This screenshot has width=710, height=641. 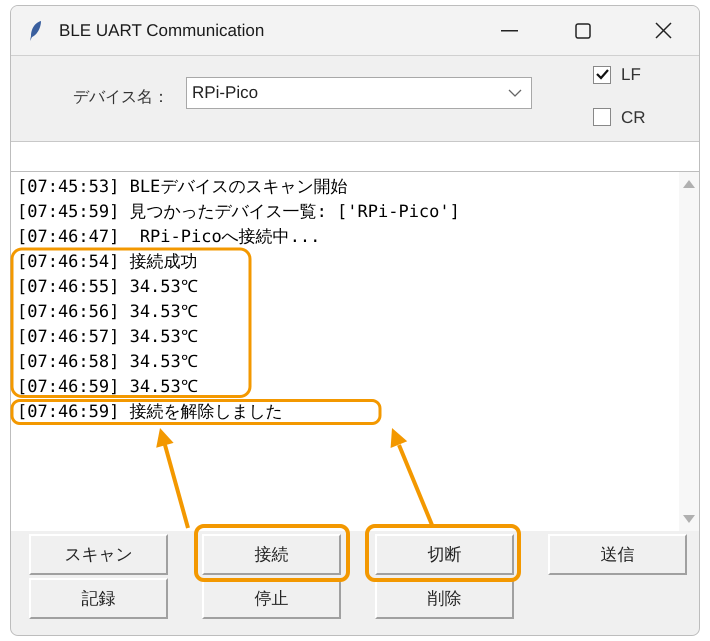 What do you see at coordinates (107, 311) in the screenshot?
I see `log-line: [07:46:56] 34.53℃` at bounding box center [107, 311].